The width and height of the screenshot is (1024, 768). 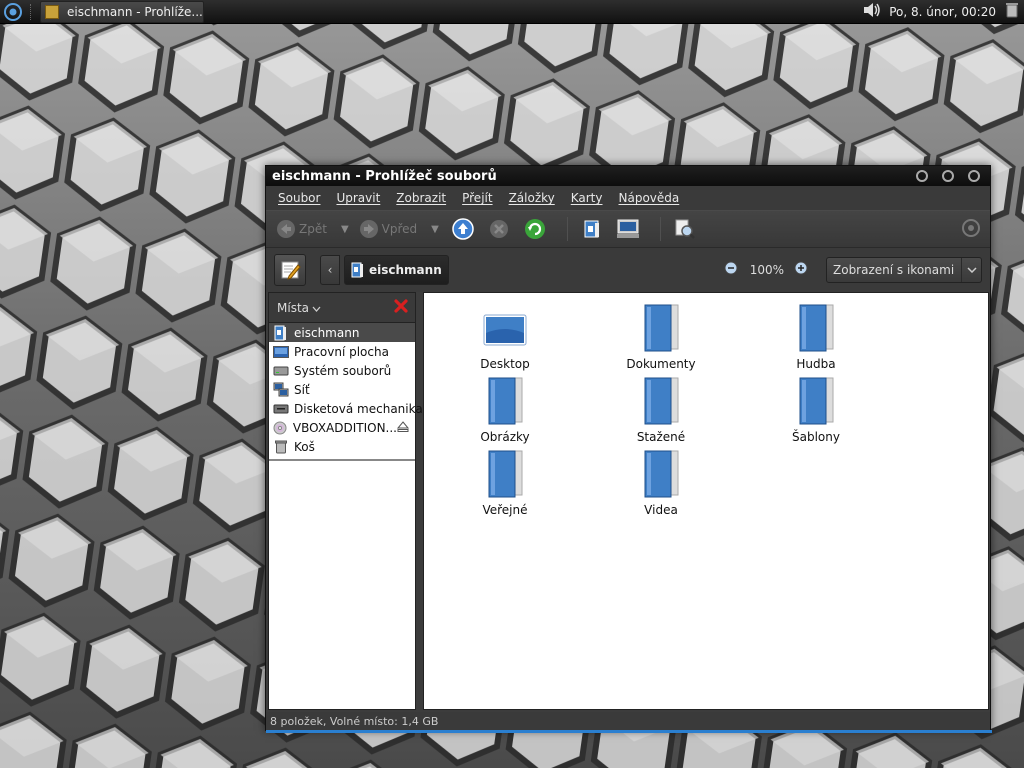 I want to click on minimize-button, so click(x=922, y=176).